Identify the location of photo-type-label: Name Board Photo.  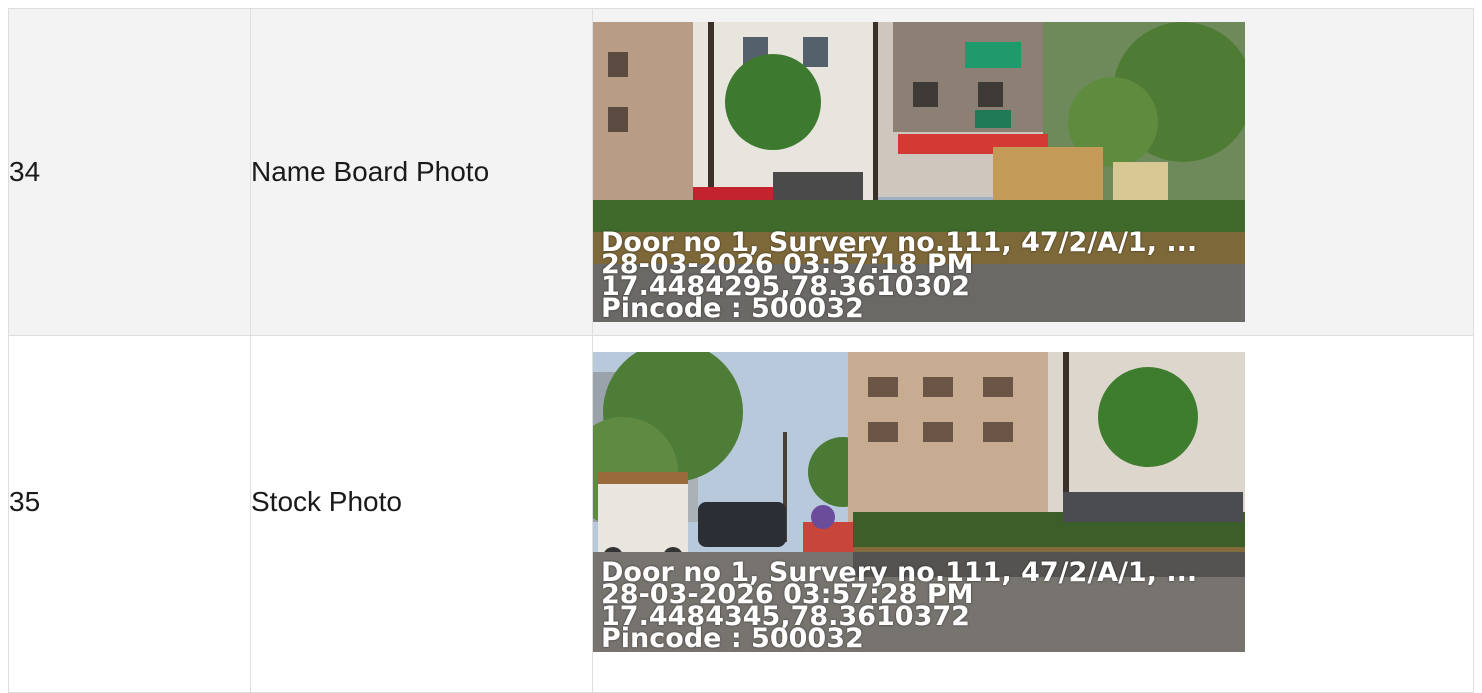
(421, 172).